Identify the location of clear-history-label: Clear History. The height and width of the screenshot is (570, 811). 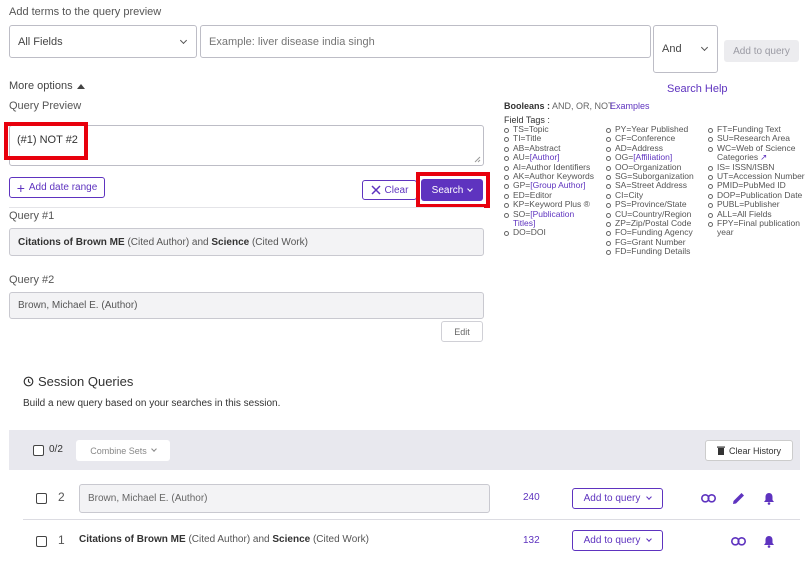
(754, 450).